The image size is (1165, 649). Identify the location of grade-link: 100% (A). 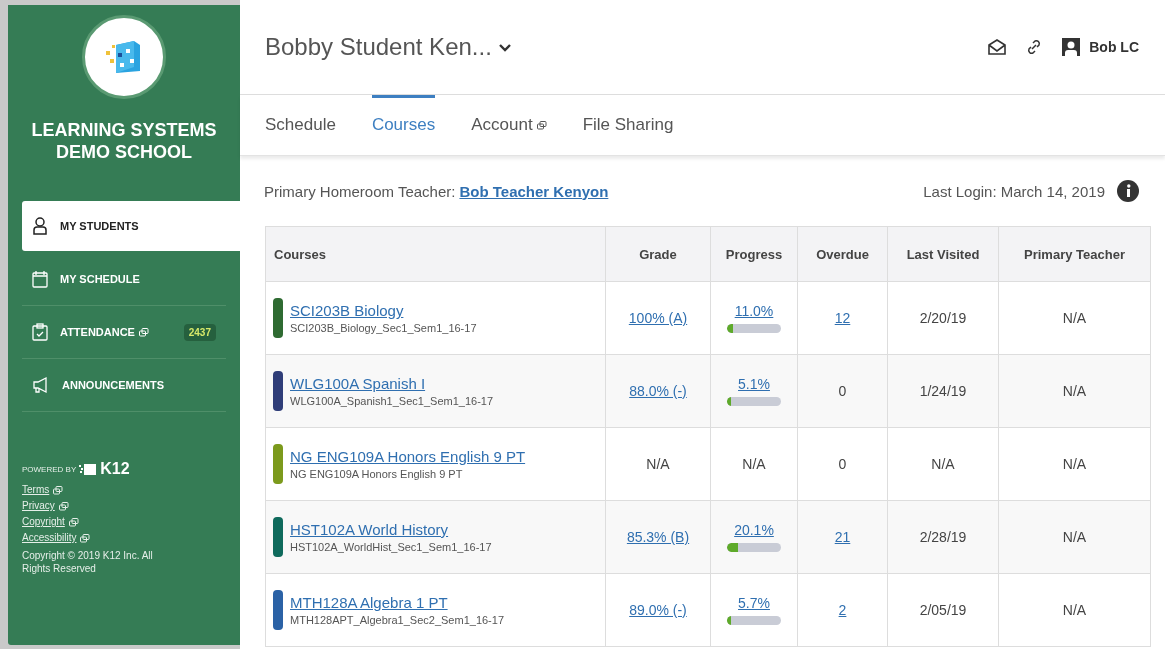
(658, 318).